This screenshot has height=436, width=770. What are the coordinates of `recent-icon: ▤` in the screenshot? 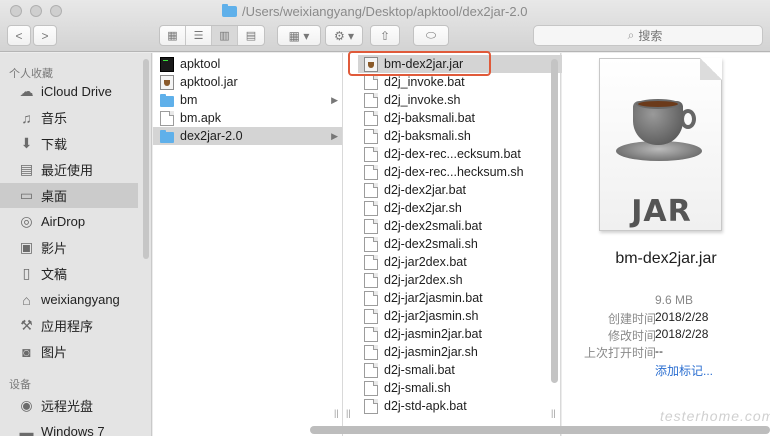 It's located at (26, 169).